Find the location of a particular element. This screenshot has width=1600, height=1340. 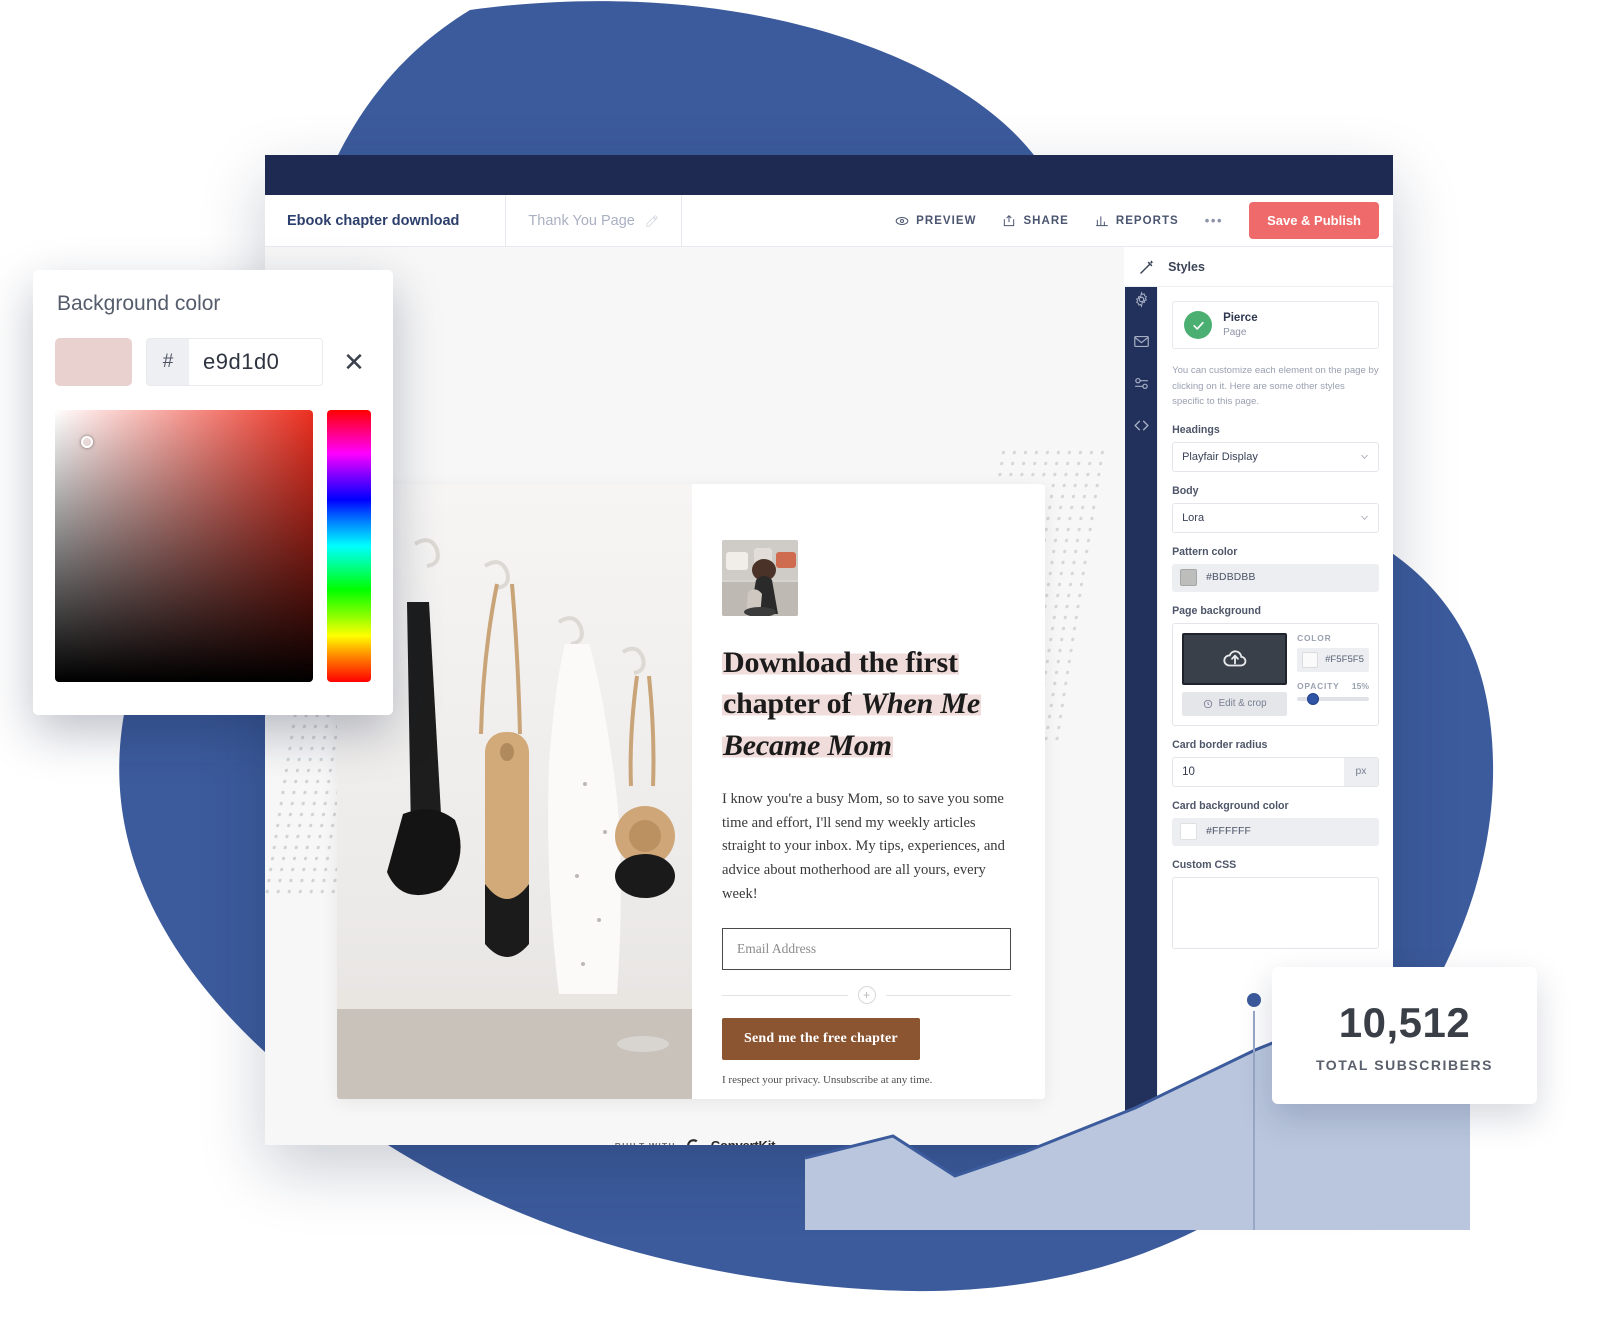

opacity-header: OPACITY 15% is located at coordinates (1333, 686).